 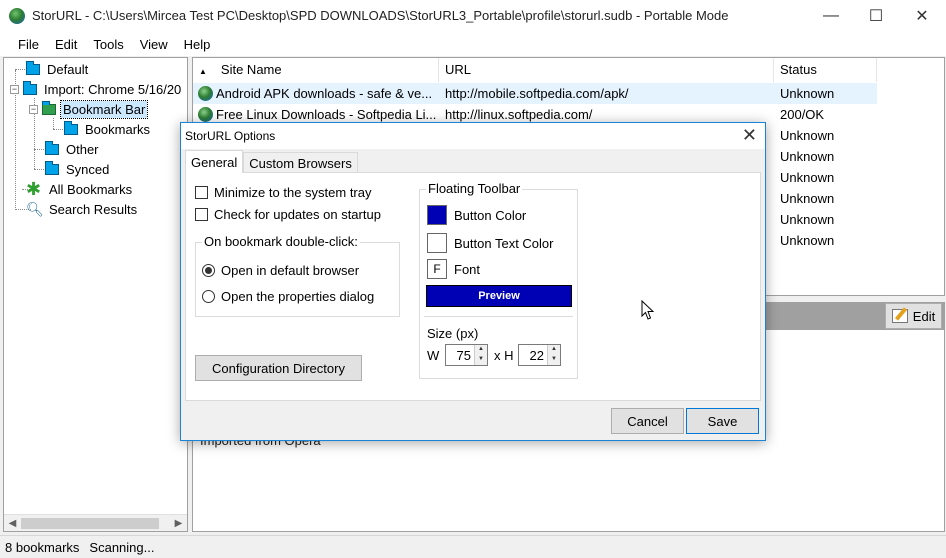 I want to click on tree-item-synced: Synced, so click(x=78, y=169).